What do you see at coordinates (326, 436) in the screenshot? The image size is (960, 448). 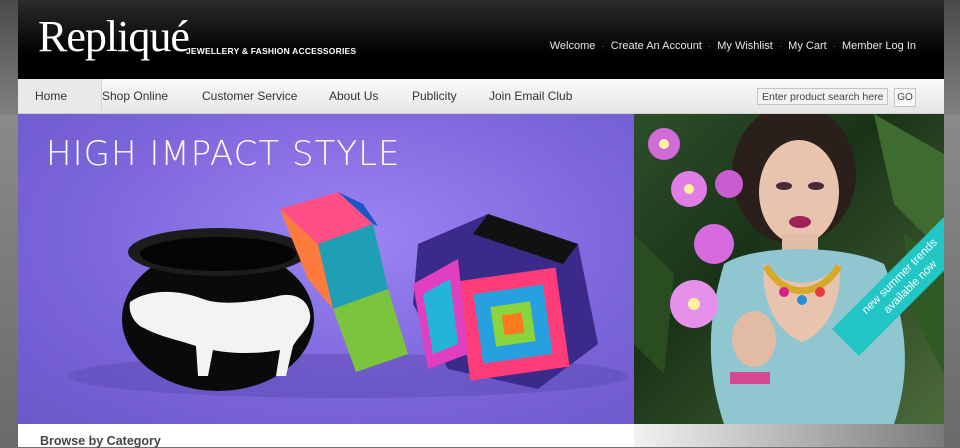 I see `browse-by-category-section: Browse by Category` at bounding box center [326, 436].